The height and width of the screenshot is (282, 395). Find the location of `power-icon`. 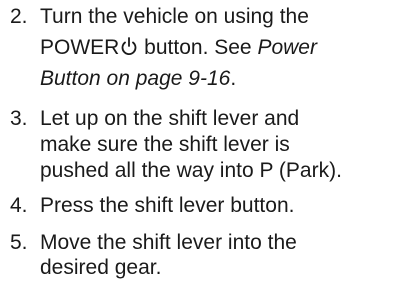

power-icon is located at coordinates (129, 46).